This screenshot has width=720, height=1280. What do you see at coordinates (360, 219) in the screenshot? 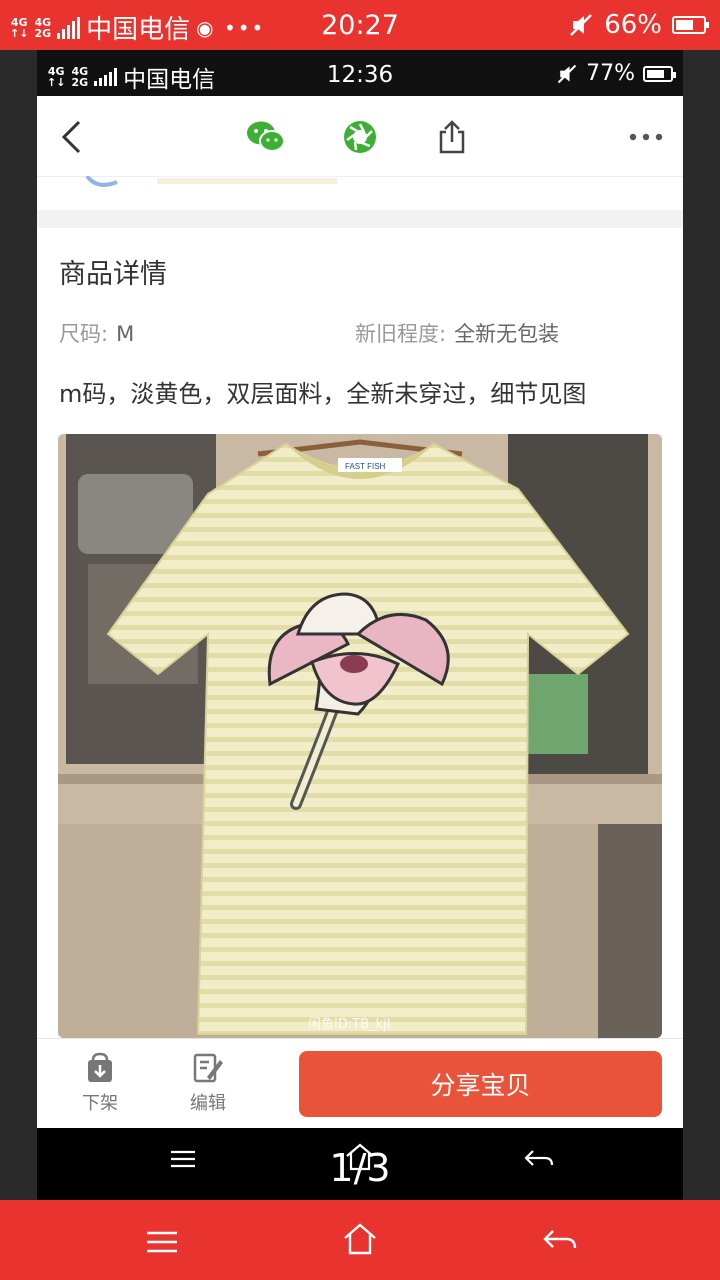
I see `section-separator` at bounding box center [360, 219].